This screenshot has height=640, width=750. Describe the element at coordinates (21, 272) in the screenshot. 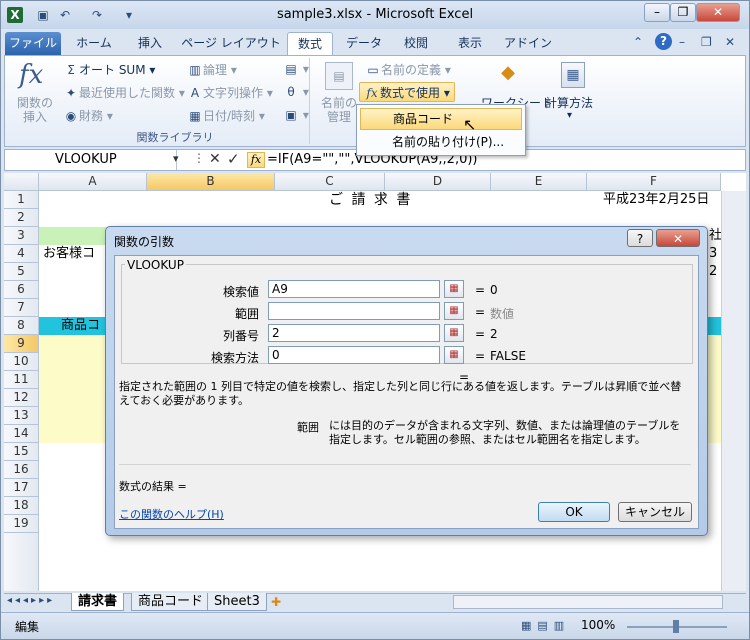

I see `row-header: 5` at that location.